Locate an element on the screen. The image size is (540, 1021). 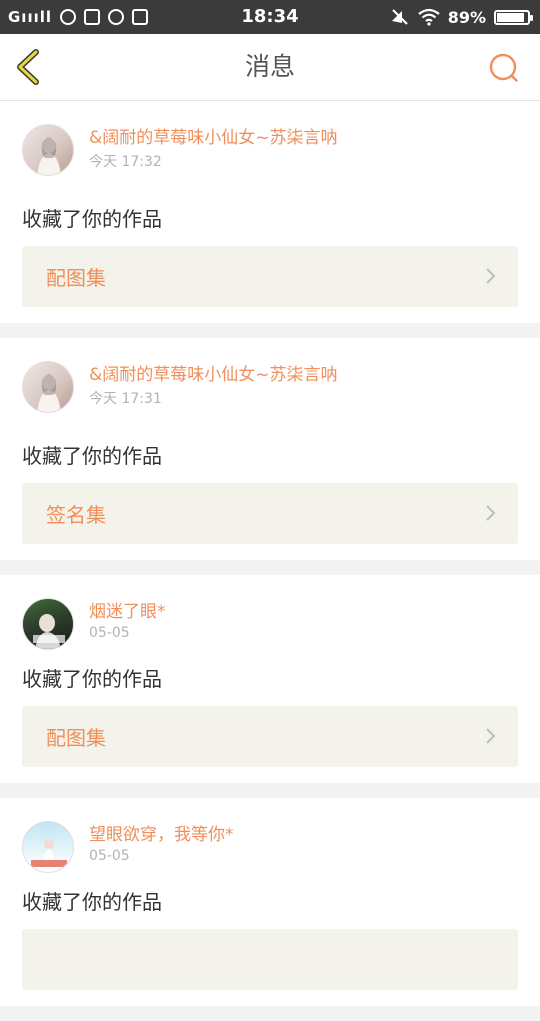
message-time: 今天 17:31 is located at coordinates (125, 399).